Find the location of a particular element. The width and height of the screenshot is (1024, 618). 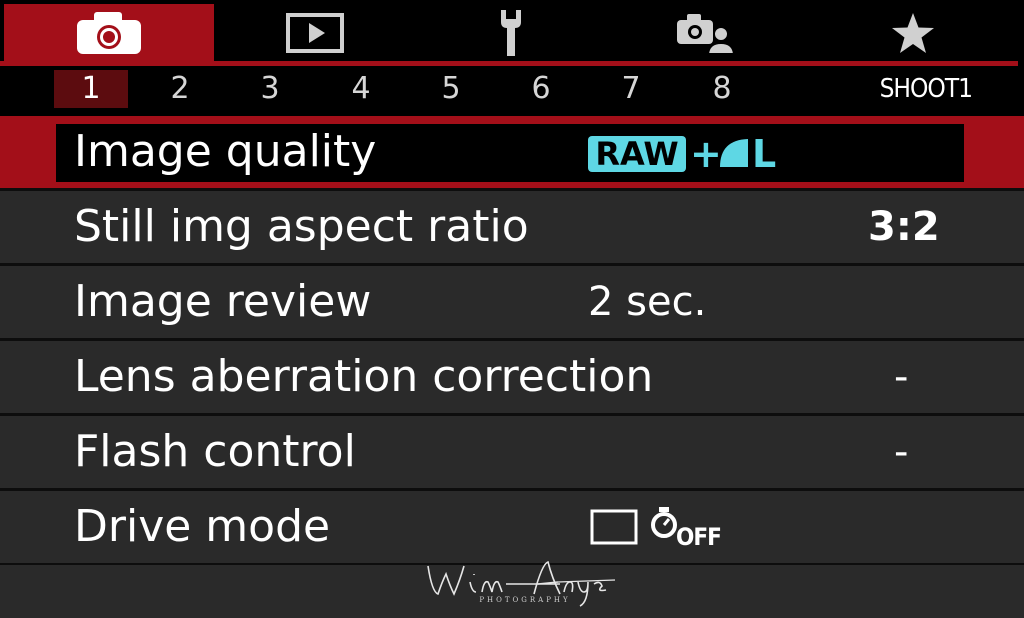

jpeg-size-label: L is located at coordinates (764, 154).